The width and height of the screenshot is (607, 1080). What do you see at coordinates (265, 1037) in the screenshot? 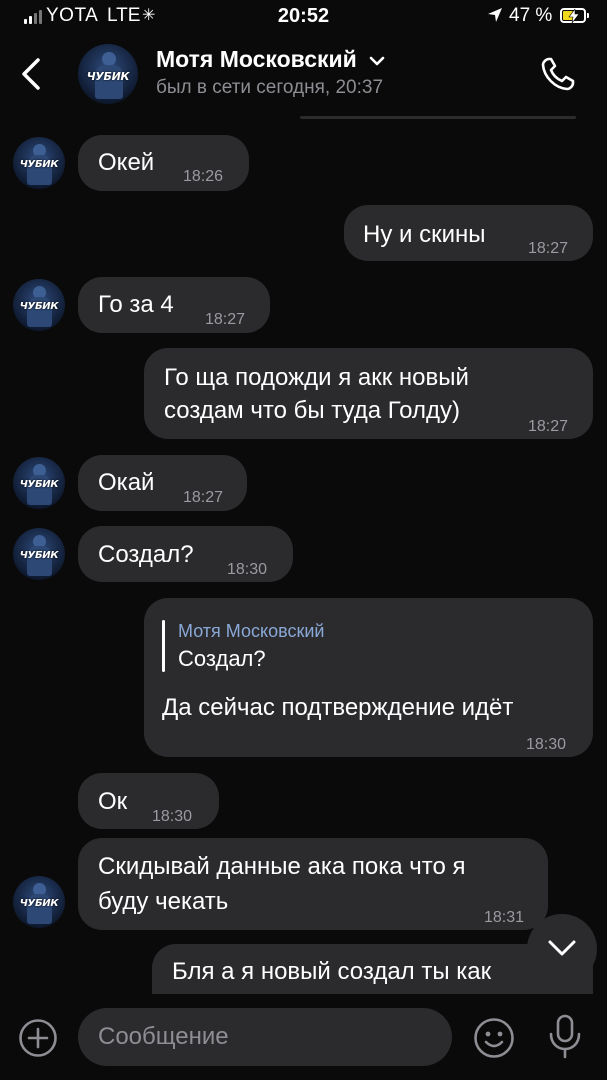
I see `message-input` at bounding box center [265, 1037].